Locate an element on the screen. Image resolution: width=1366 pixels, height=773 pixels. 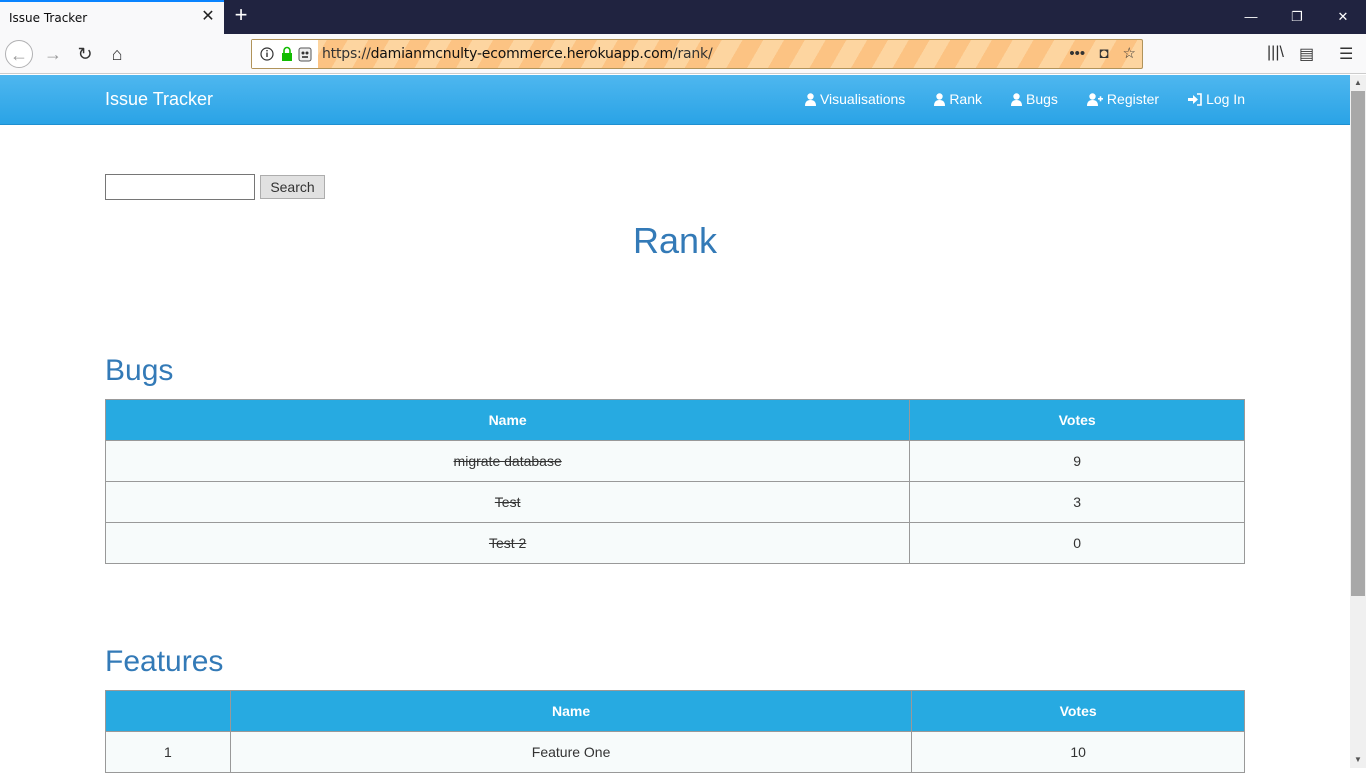
tab-title: Issue Tracker is located at coordinates (48, 18).